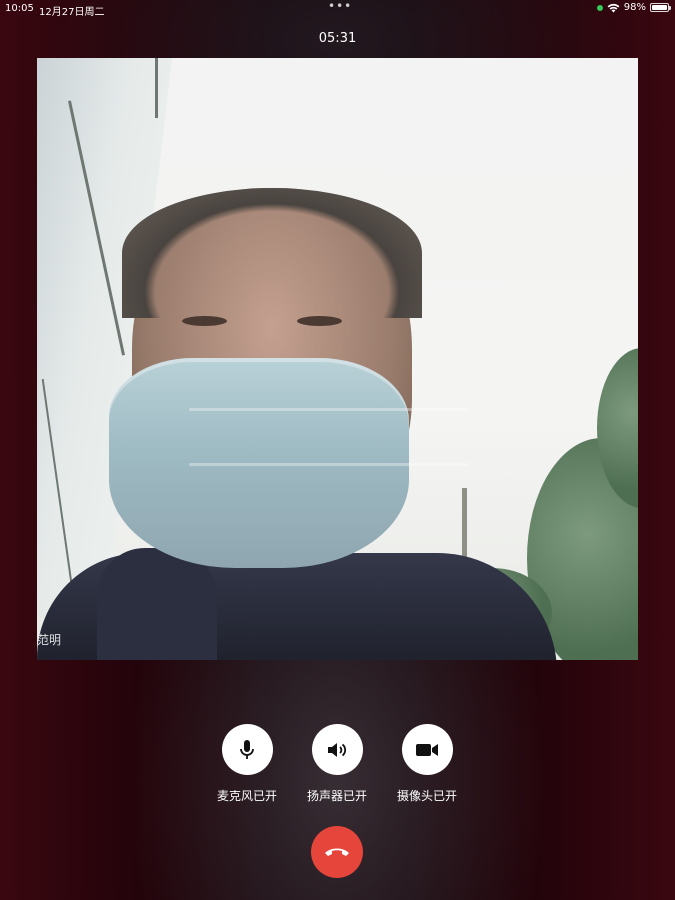 The width and height of the screenshot is (675, 900). What do you see at coordinates (156, 88) in the screenshot?
I see `building-edge` at bounding box center [156, 88].